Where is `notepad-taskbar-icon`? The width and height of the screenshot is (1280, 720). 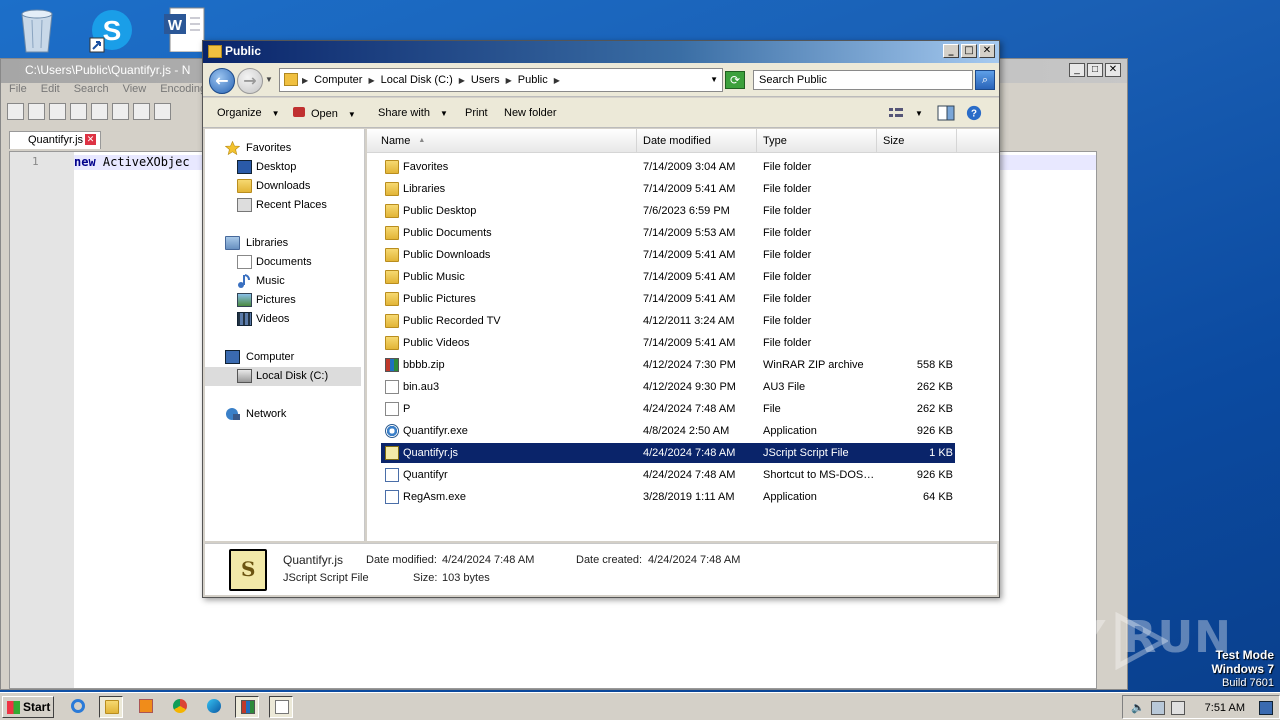
notepad-taskbar-icon is located at coordinates (281, 707).